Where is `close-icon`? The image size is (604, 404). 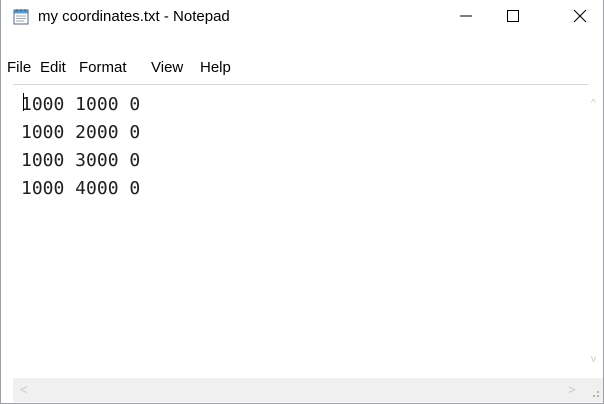 close-icon is located at coordinates (580, 16).